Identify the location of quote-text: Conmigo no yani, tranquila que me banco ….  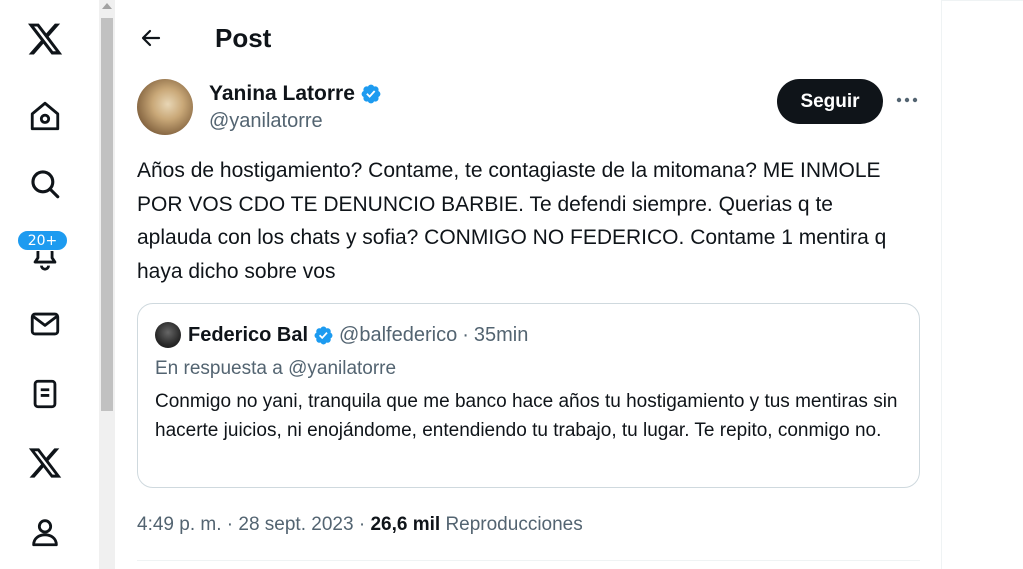
(526, 416).